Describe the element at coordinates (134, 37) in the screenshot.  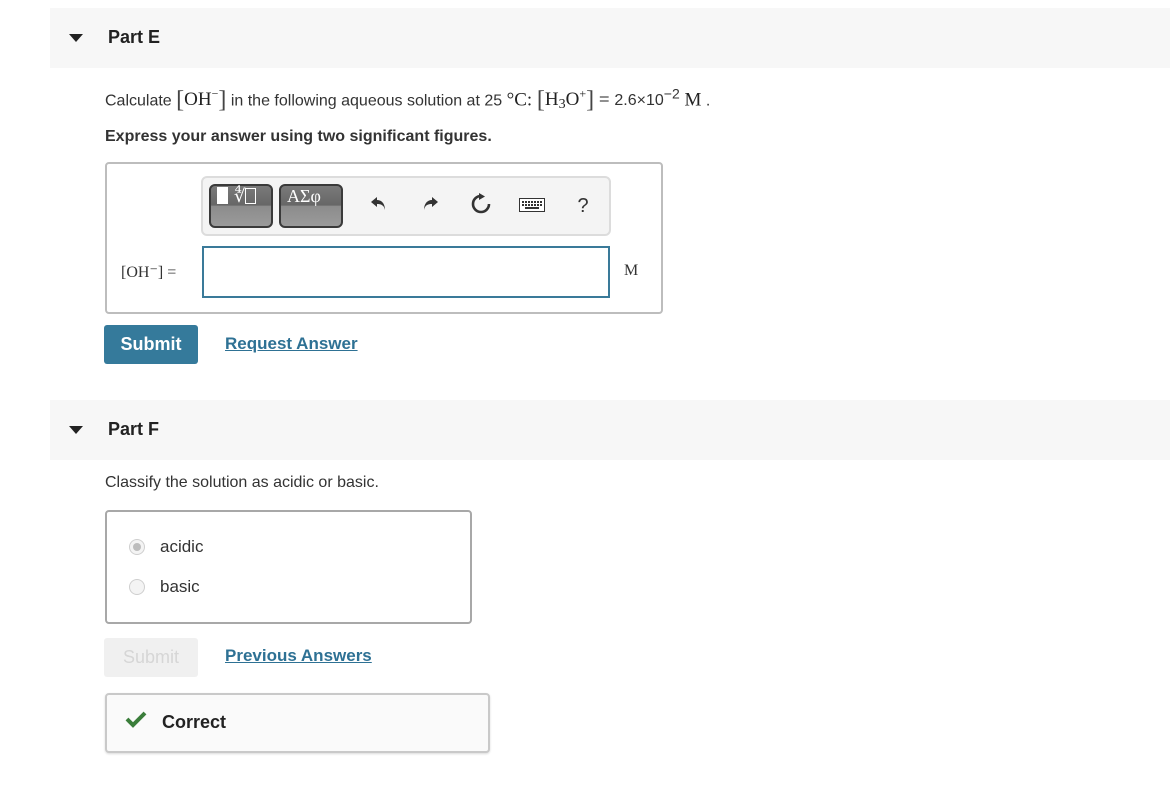
I see `part-e-title: Part E` at that location.